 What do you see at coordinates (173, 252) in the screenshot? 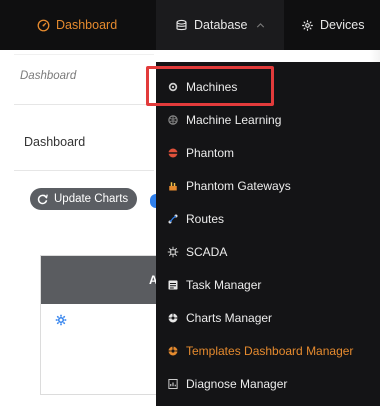
I see `scada-icon` at bounding box center [173, 252].